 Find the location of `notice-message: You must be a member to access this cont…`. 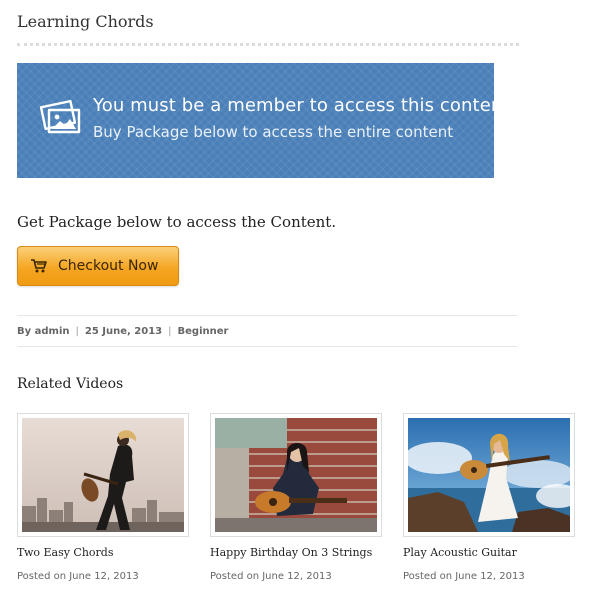

notice-message: You must be a member to access this cont… is located at coordinates (304, 105).